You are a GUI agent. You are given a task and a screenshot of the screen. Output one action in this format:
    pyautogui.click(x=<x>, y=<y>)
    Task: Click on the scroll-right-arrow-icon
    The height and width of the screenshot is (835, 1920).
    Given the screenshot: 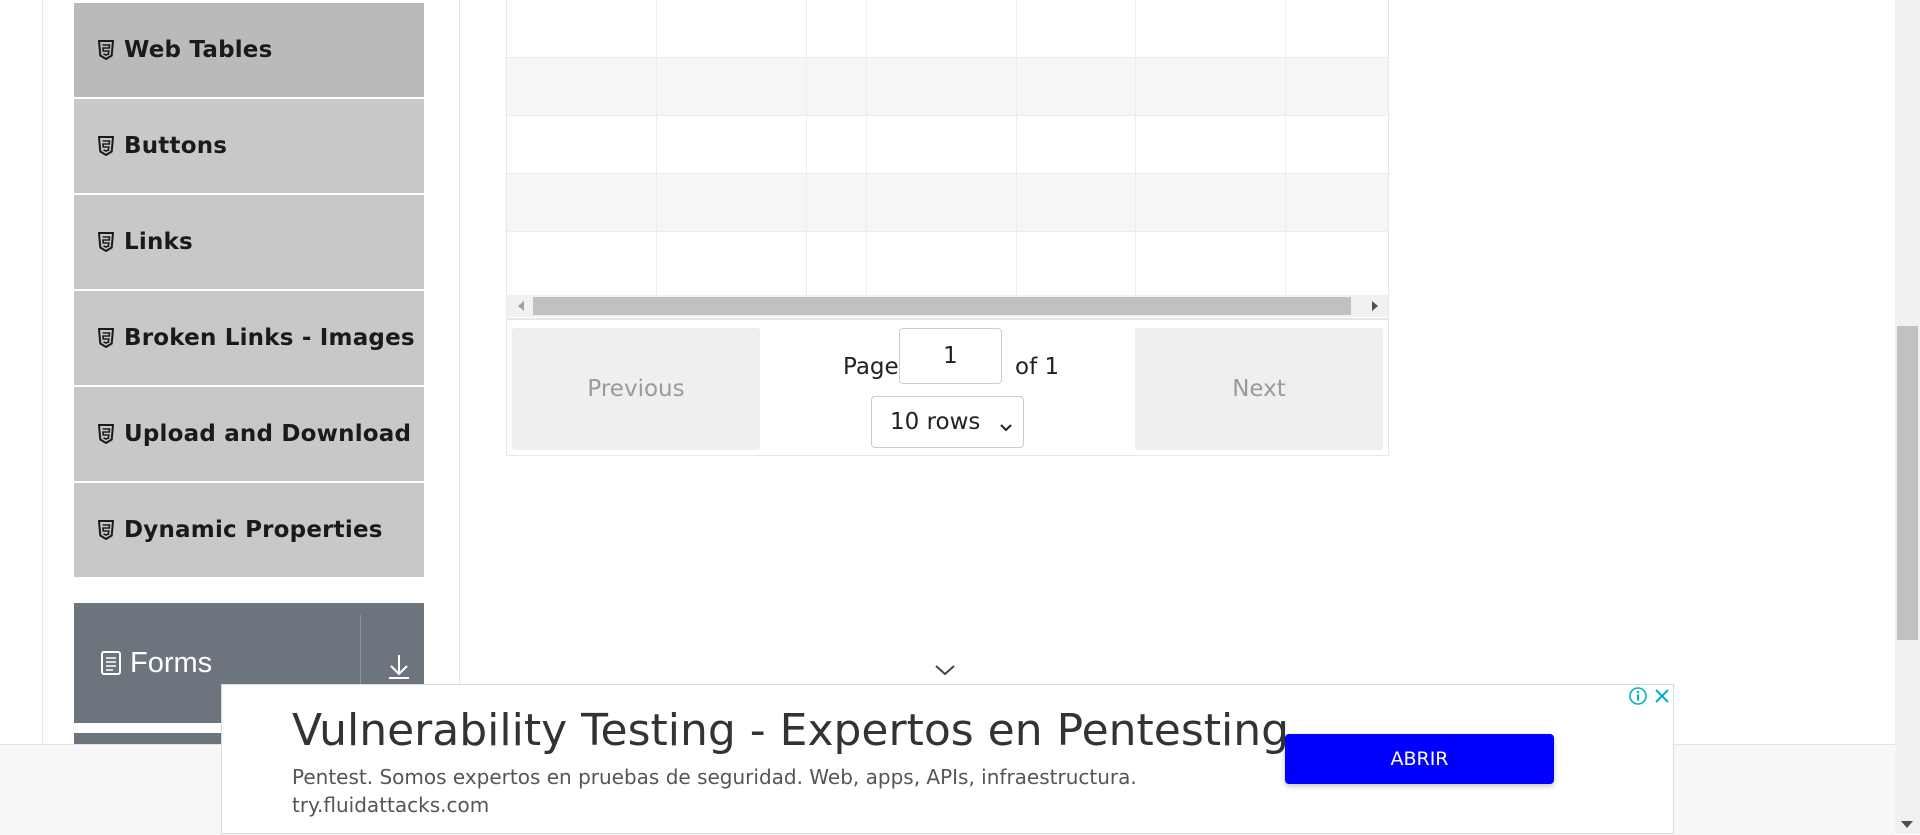 What is the action you would take?
    pyautogui.click(x=1375, y=306)
    